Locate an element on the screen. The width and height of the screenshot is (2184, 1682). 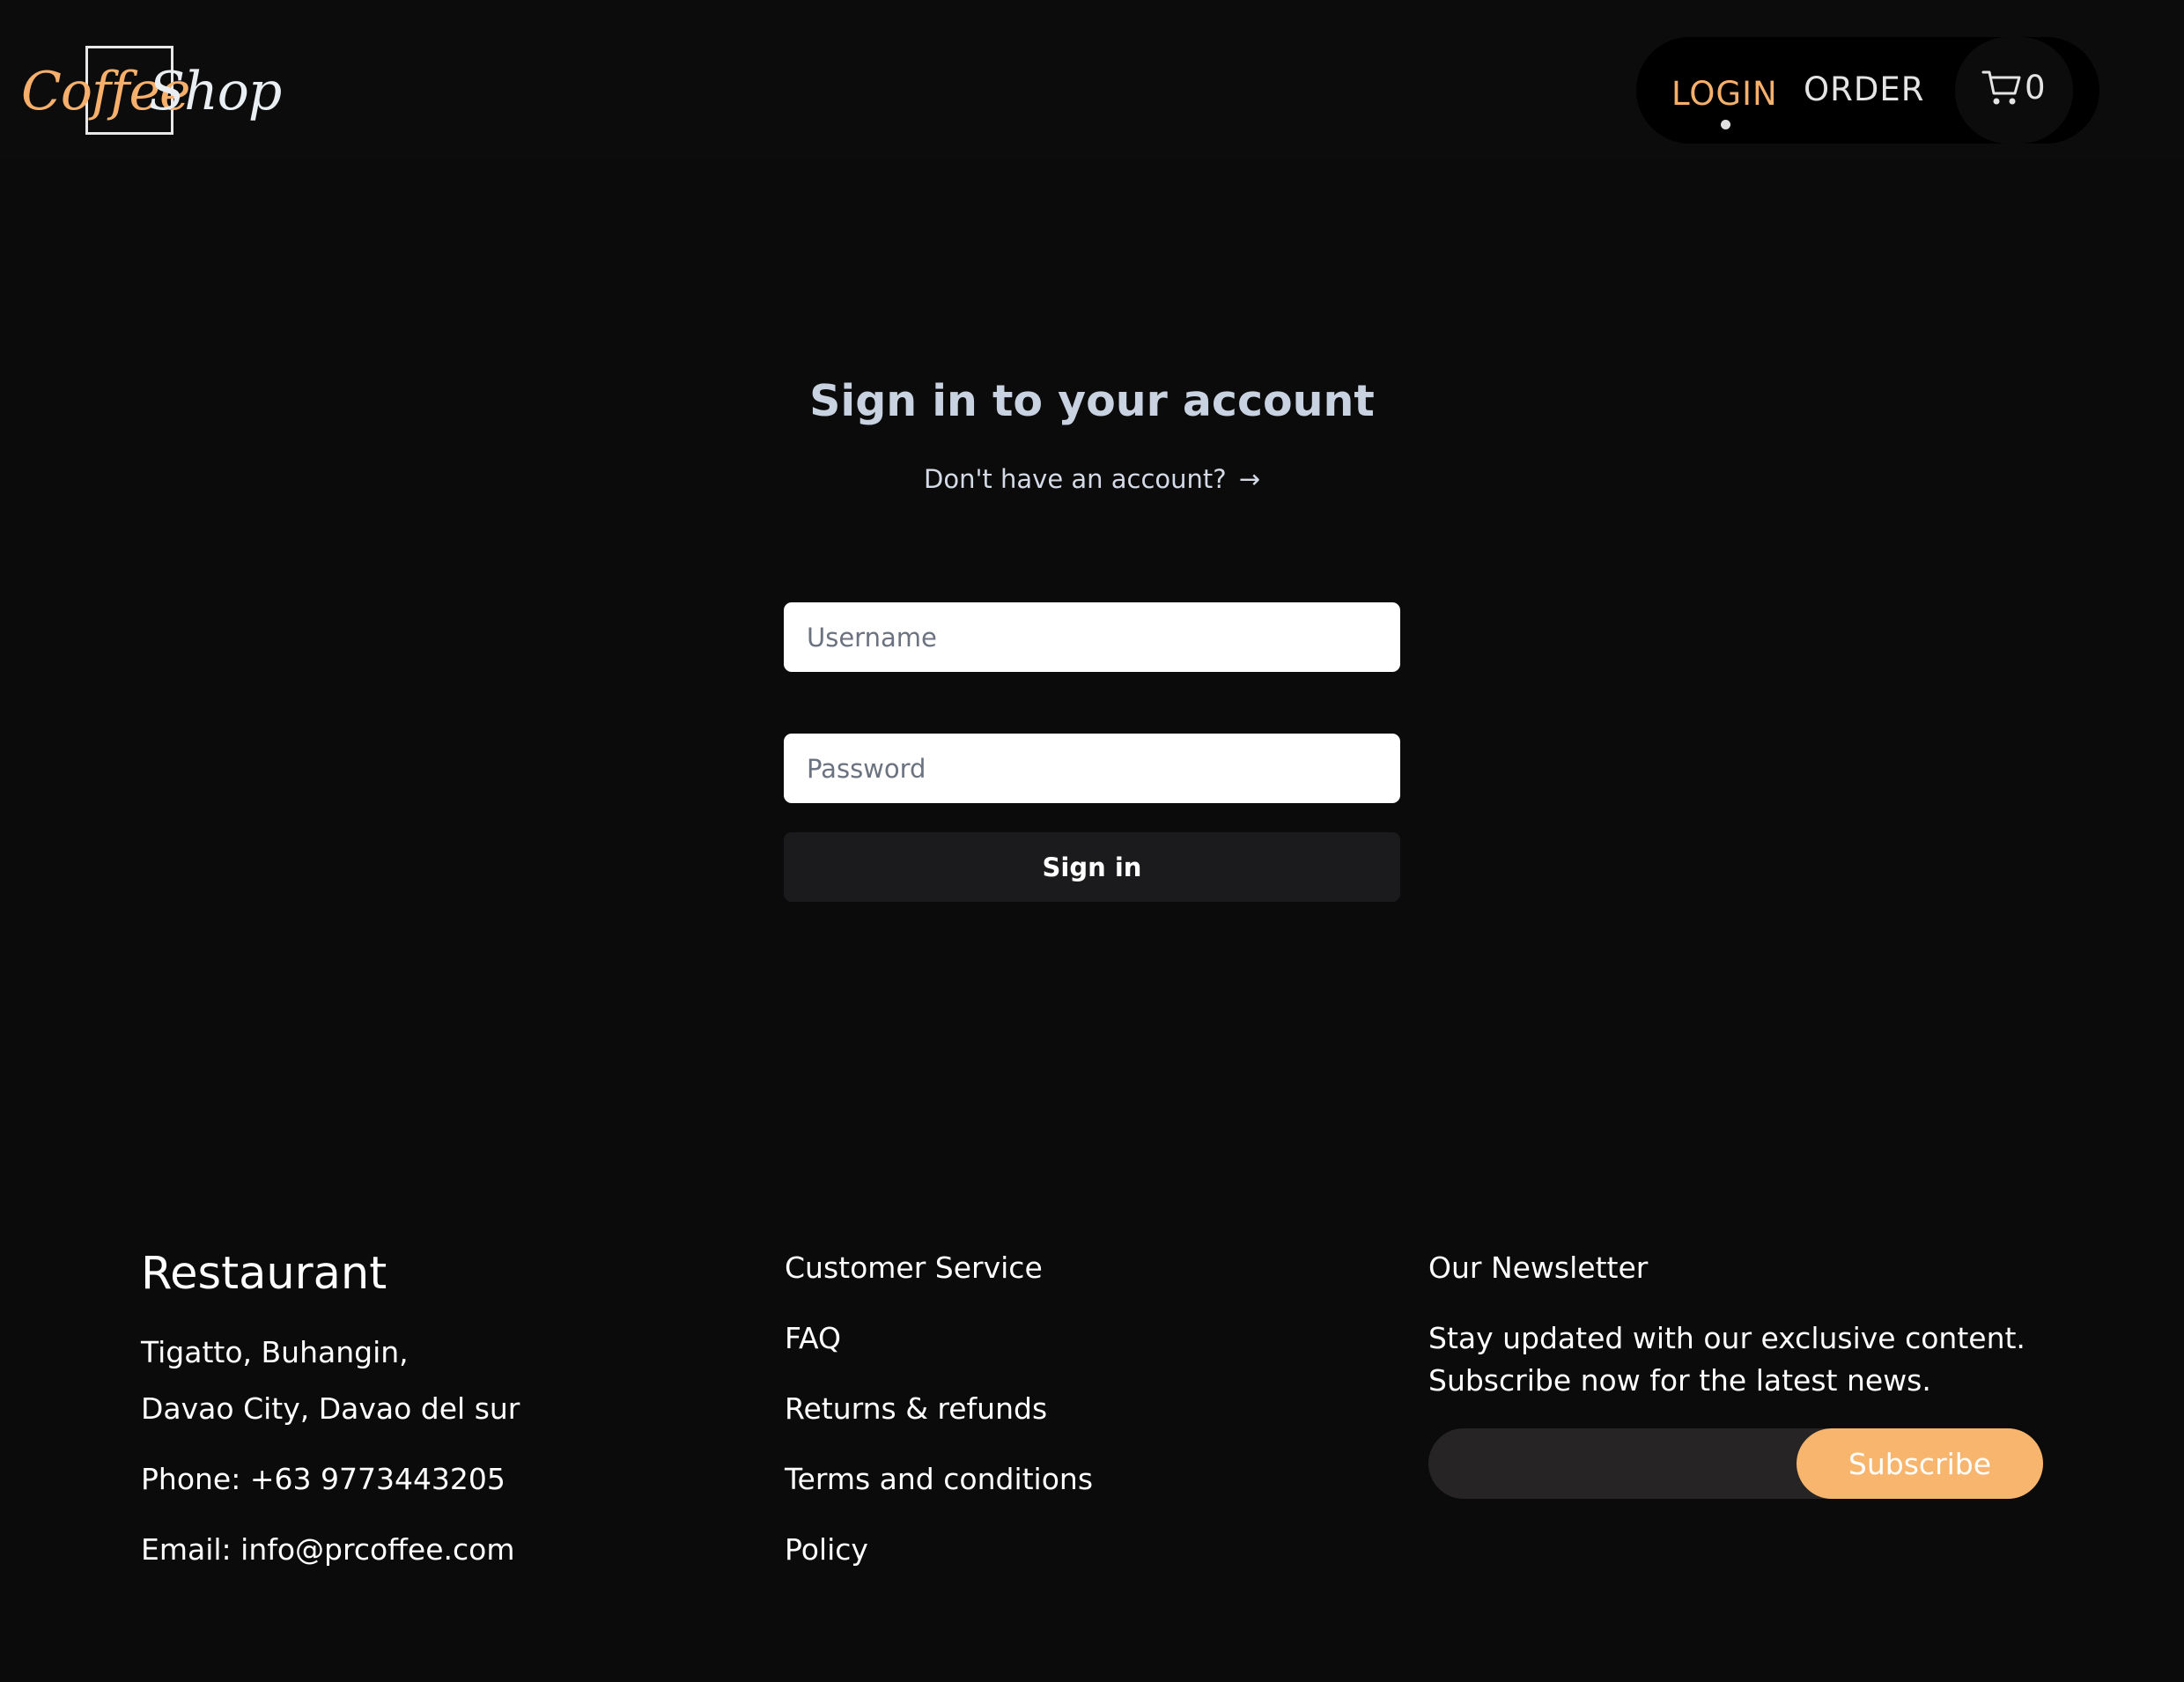
page-title: Sign in to your account is located at coordinates (1092, 401).